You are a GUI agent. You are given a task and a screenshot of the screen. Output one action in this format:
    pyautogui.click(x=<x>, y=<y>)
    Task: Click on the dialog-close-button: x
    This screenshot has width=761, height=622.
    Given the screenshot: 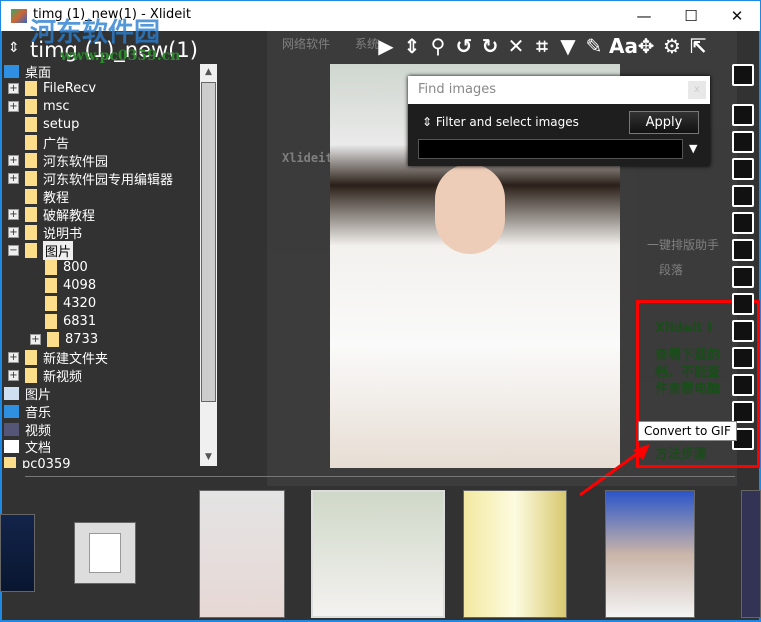 What is the action you would take?
    pyautogui.click(x=697, y=90)
    